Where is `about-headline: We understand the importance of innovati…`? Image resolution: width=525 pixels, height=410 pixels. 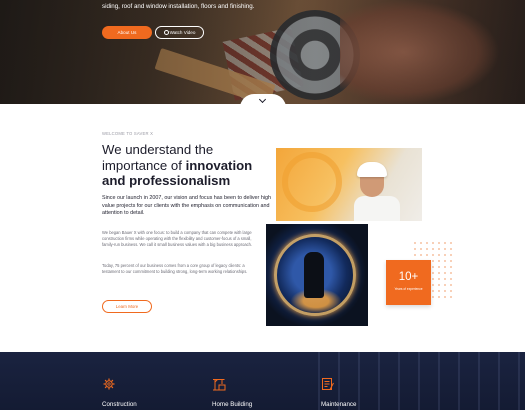
about-headline: We understand the importance of innovati… is located at coordinates (187, 165).